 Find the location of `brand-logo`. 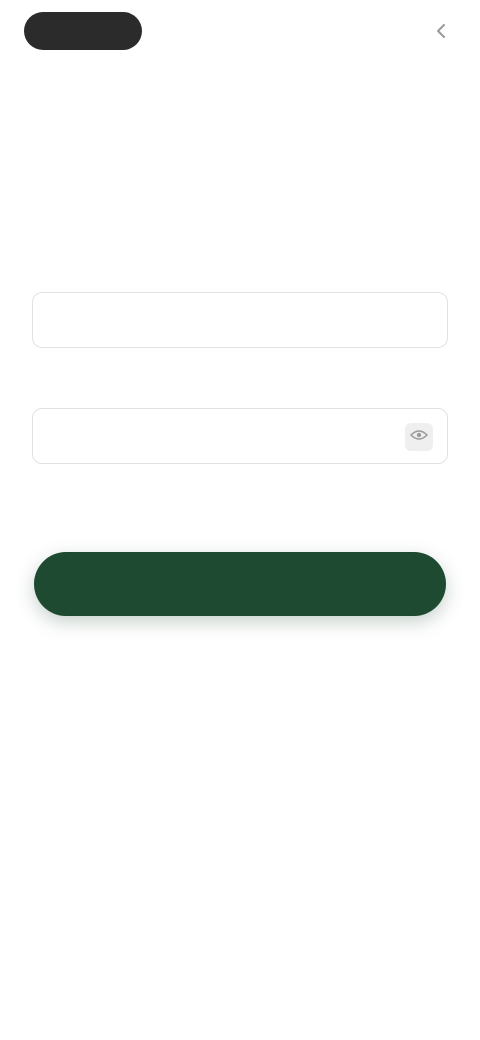

brand-logo is located at coordinates (83, 31).